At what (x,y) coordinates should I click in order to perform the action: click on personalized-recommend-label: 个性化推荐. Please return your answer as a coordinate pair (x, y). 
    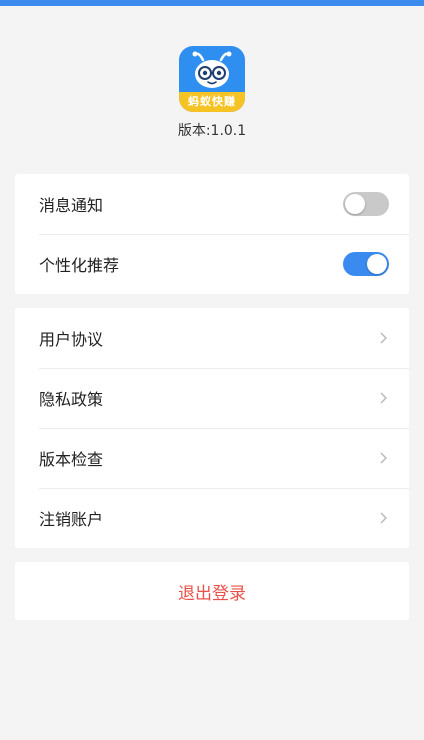
    Looking at the image, I should click on (79, 265).